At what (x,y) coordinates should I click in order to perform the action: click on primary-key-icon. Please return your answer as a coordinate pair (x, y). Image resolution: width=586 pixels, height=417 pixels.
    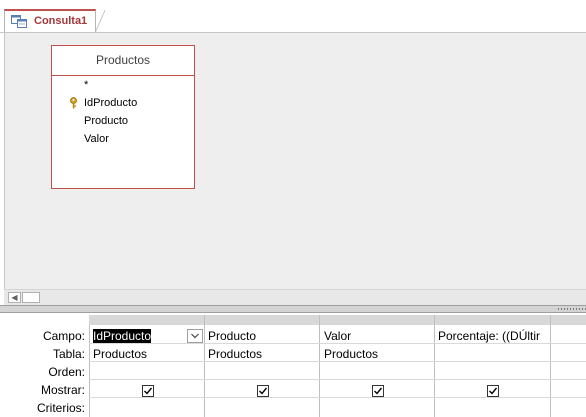
    Looking at the image, I should click on (73, 103).